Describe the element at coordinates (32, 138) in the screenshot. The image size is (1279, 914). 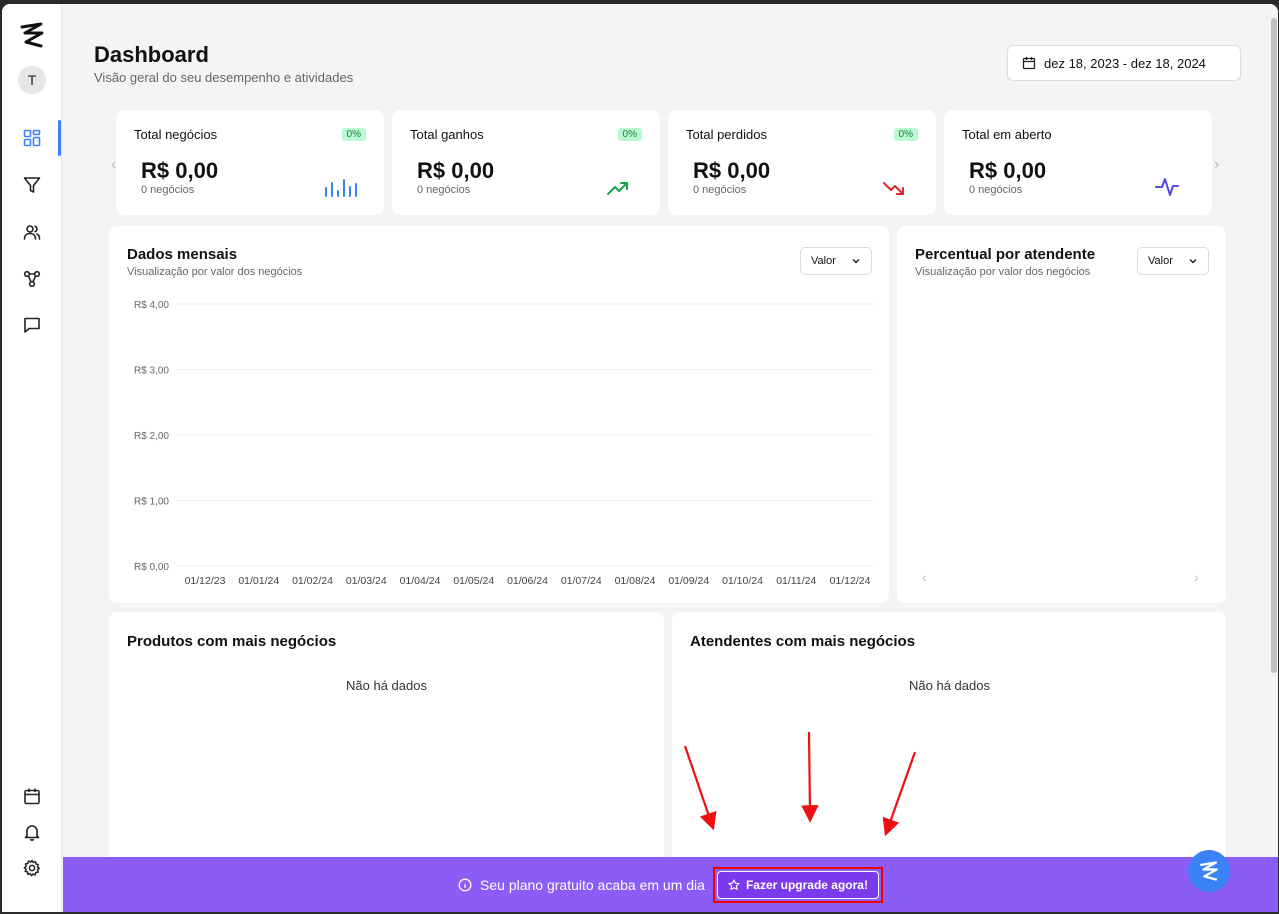
I see `dashboard-icon` at that location.